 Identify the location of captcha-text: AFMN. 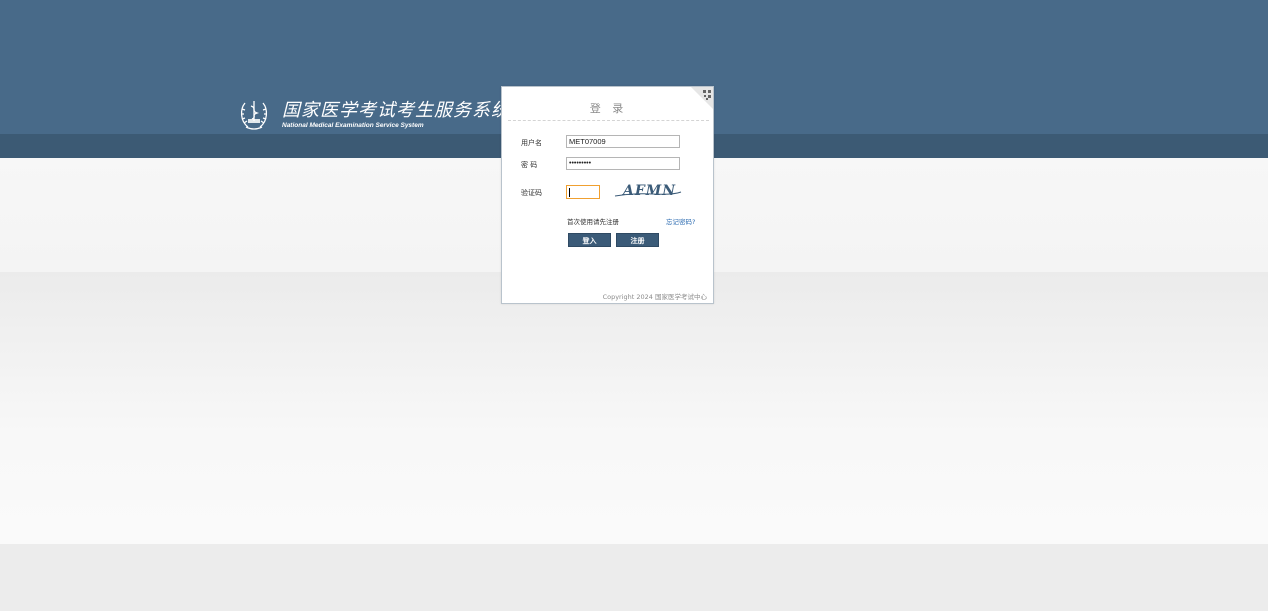
(648, 191).